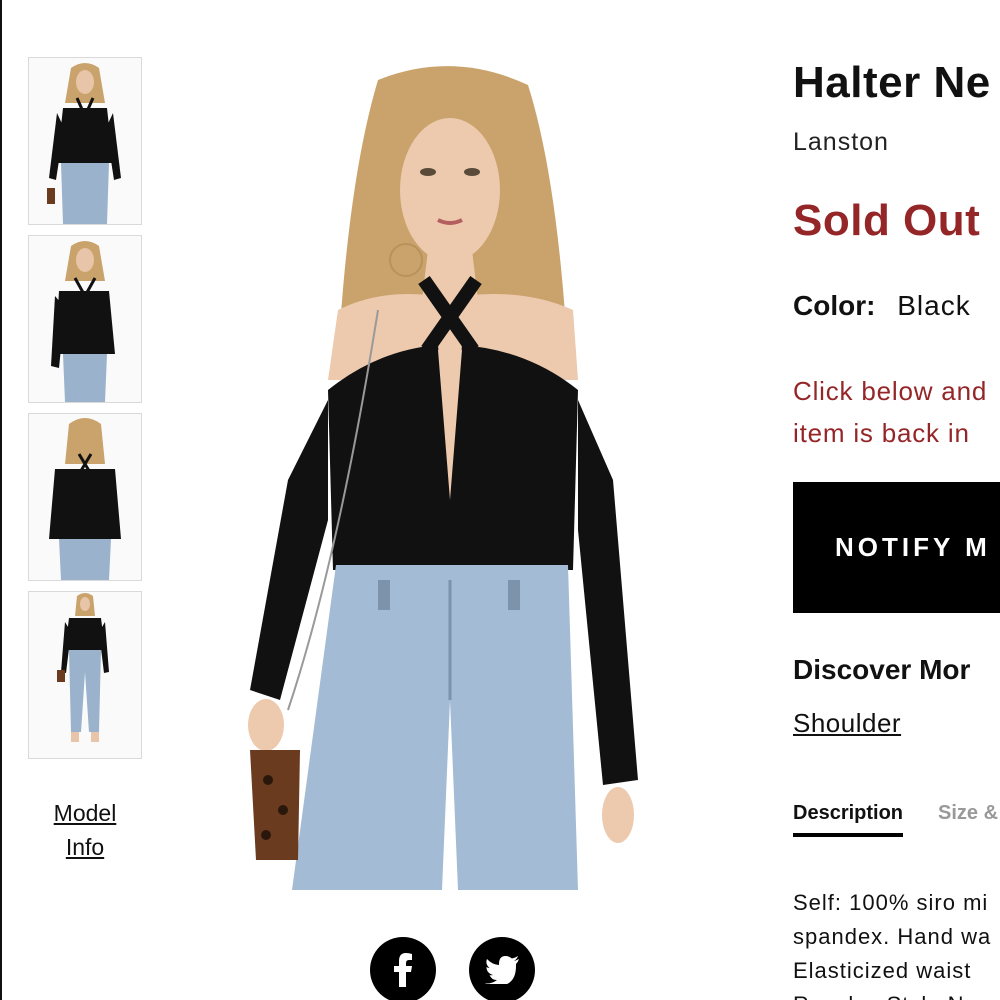  I want to click on color-label: Color:, so click(834, 305).